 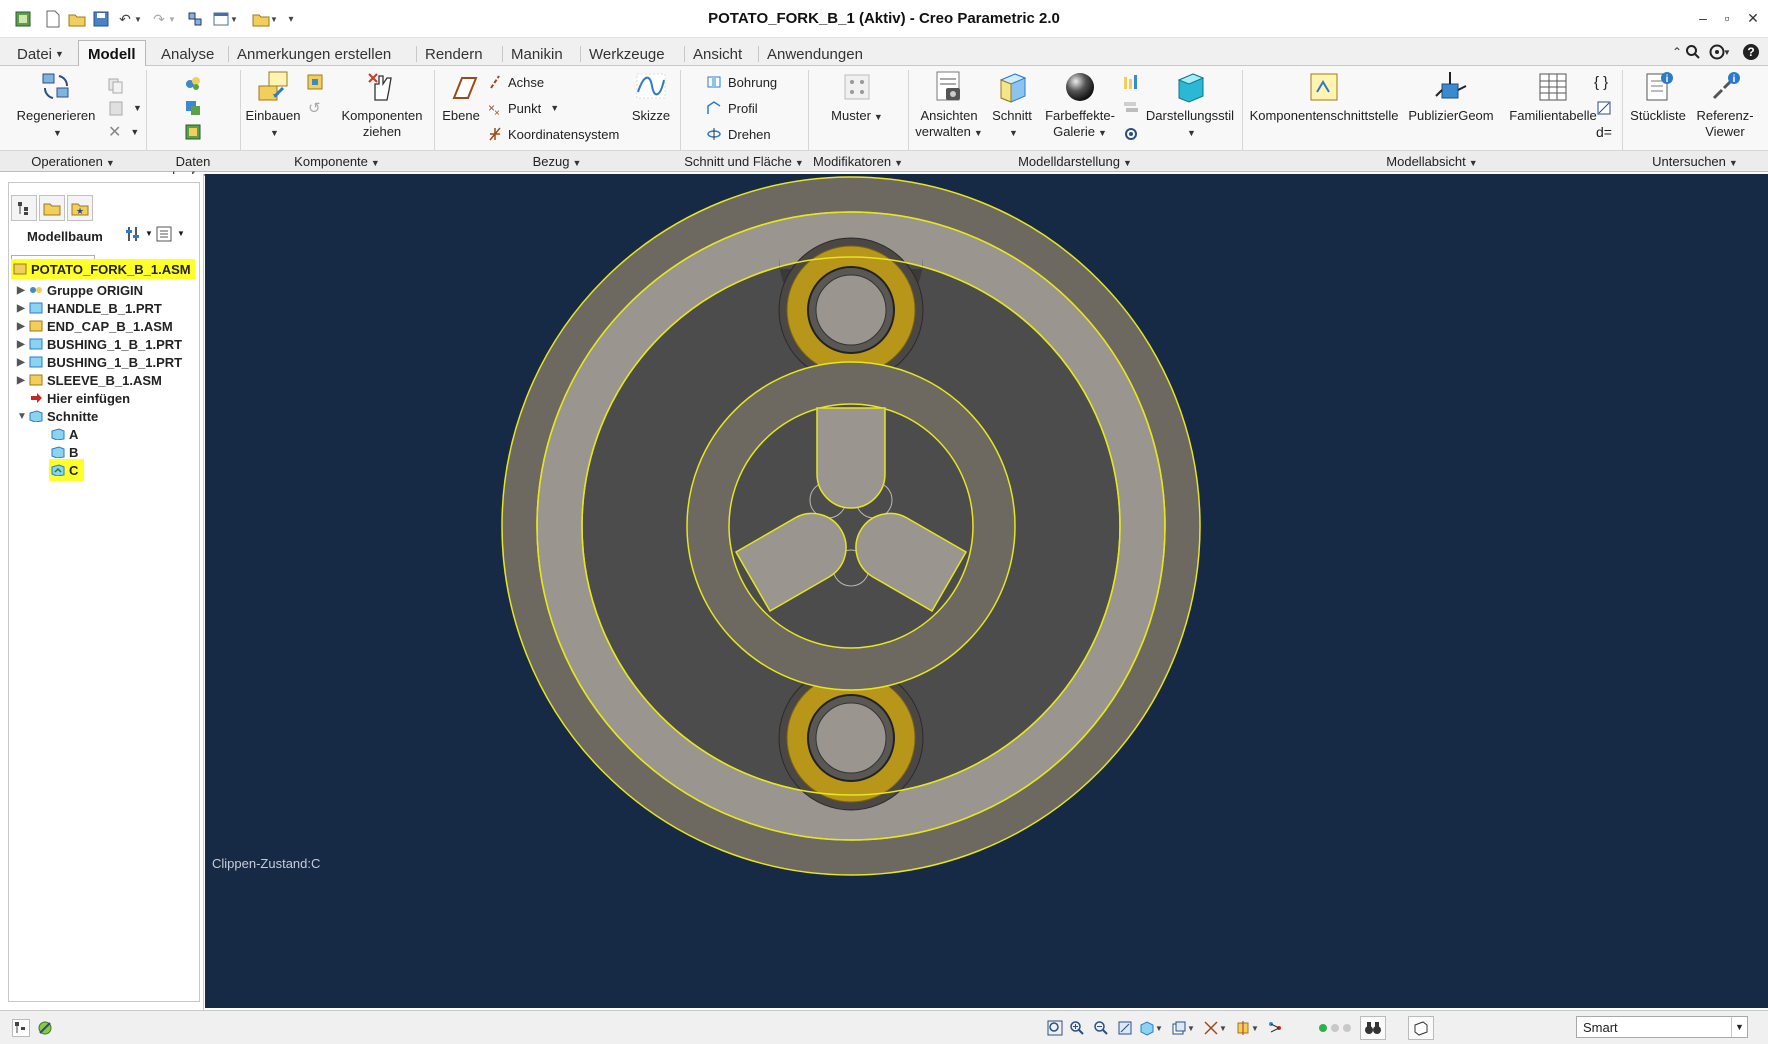 I want to click on maximize-icon: ▫, so click(x=1727, y=18).